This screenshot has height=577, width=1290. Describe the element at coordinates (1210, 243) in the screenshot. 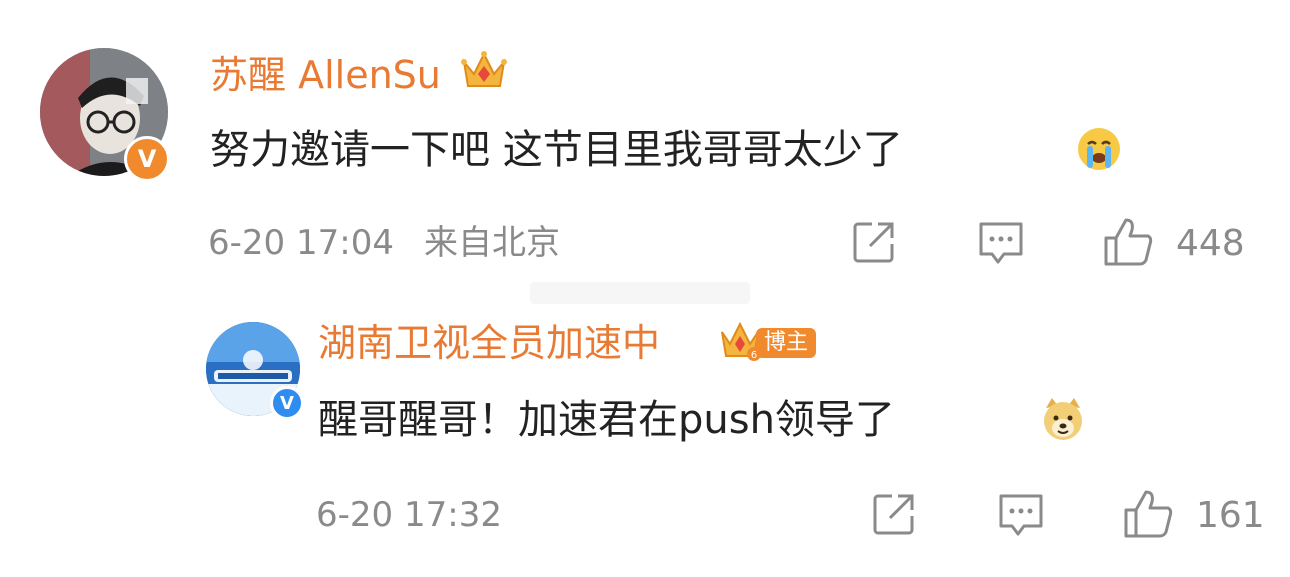

I see `like-count: 448` at that location.